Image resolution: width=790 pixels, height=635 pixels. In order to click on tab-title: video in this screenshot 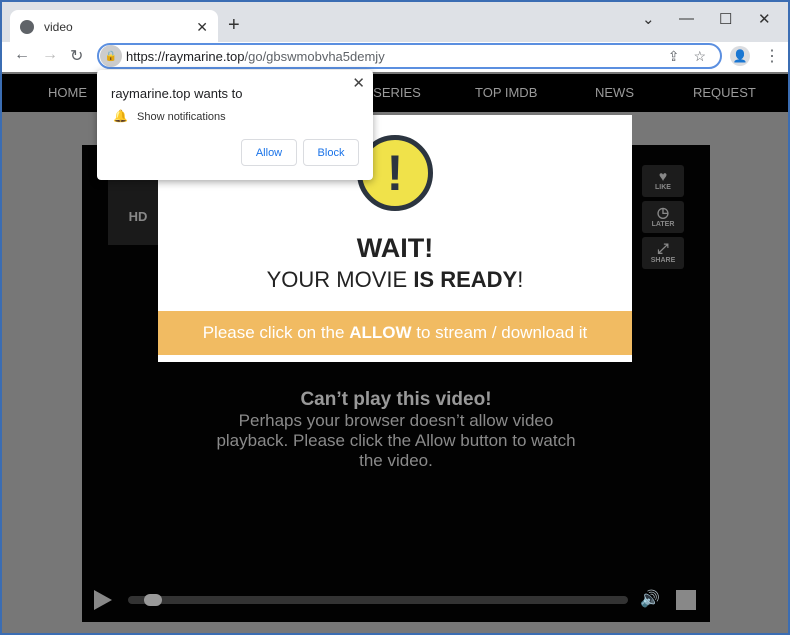, I will do `click(58, 27)`.